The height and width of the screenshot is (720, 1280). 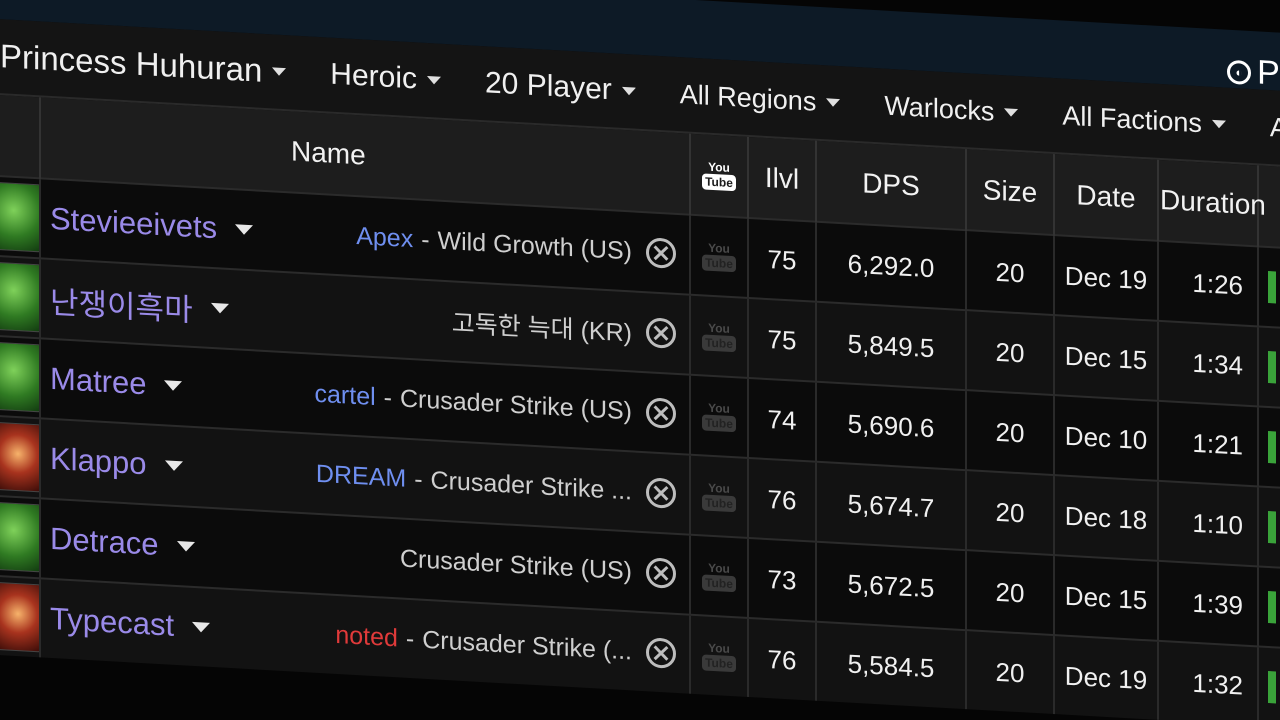 I want to click on header-ilvl: Ilvl, so click(x=782, y=179).